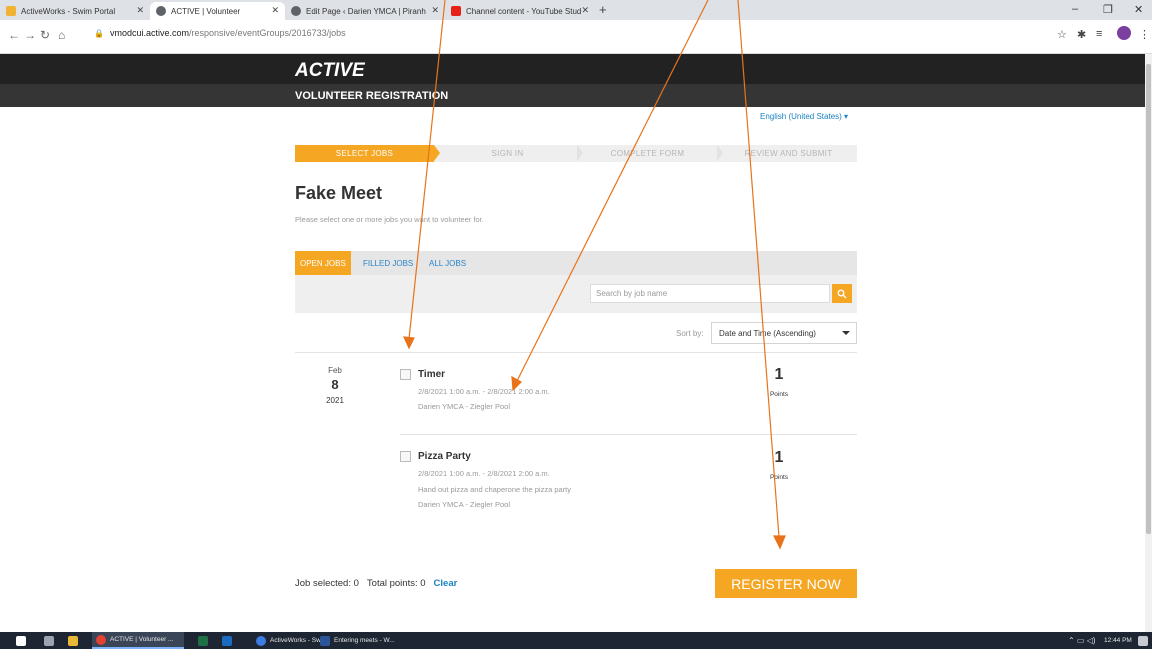  I want to click on outlook-icon, so click(227, 640).